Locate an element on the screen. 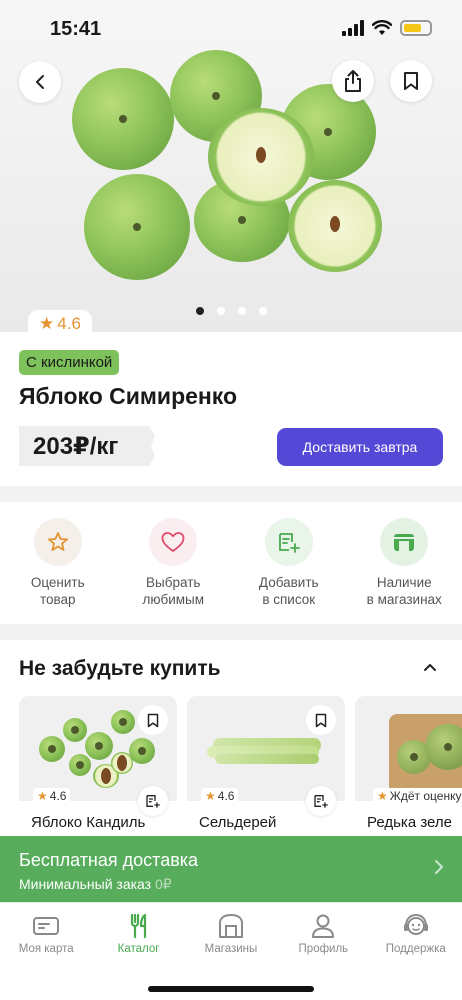 The image size is (462, 1000). section-title: Не забудьте купить is located at coordinates (120, 668).